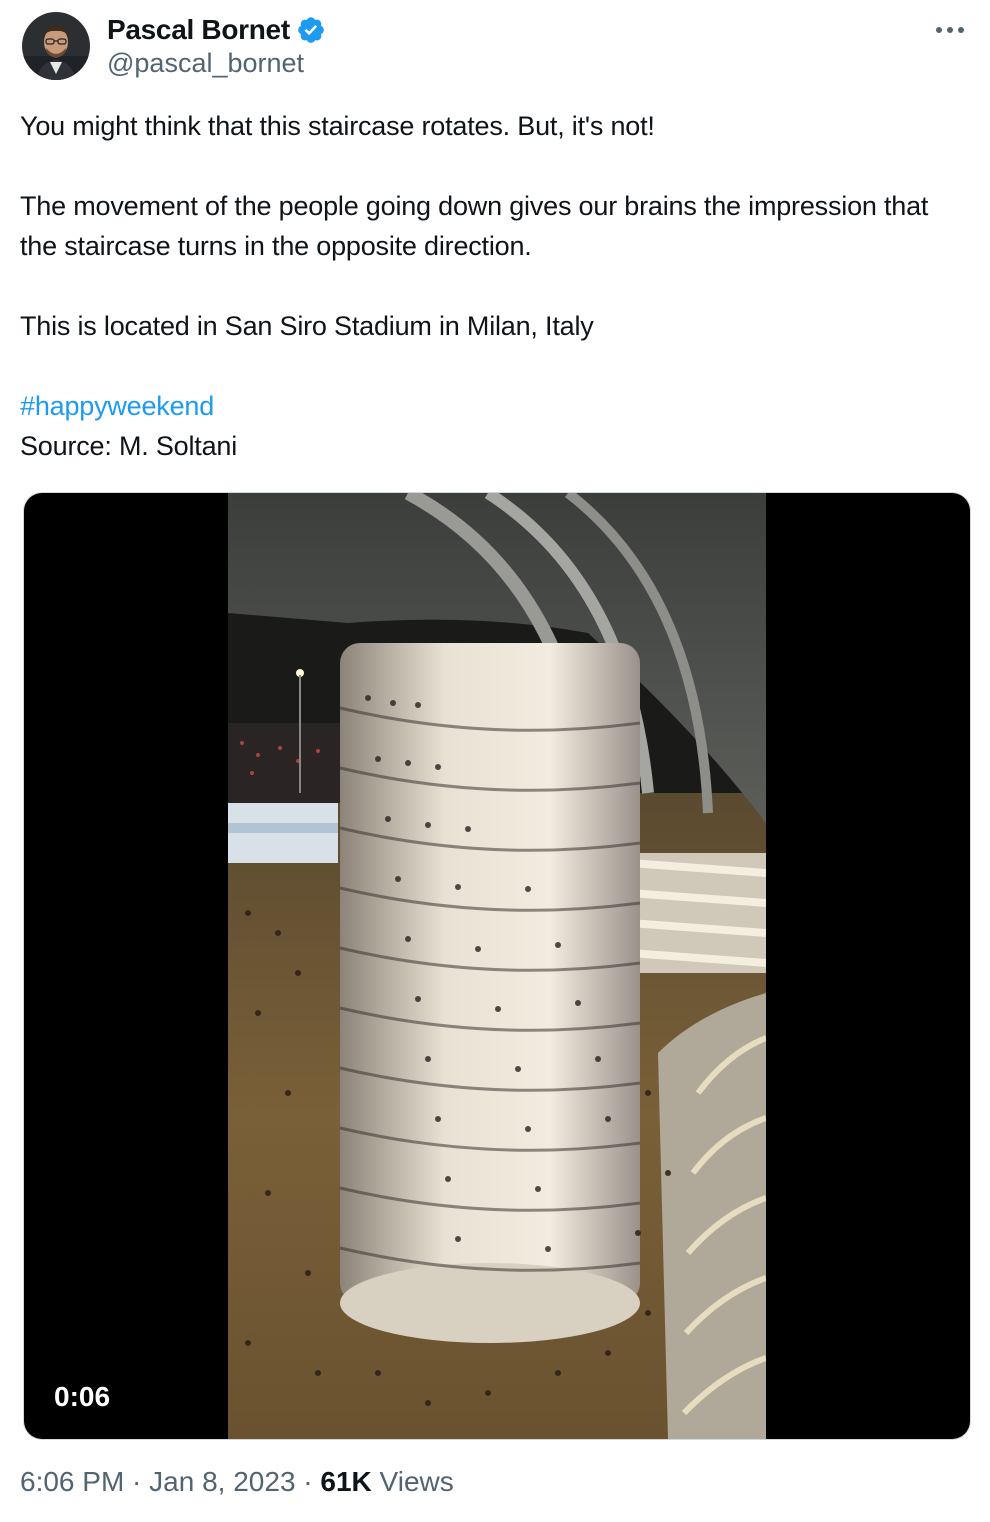 Image resolution: width=990 pixels, height=1522 pixels. I want to click on name-row: Pascal Bornet, so click(216, 30).